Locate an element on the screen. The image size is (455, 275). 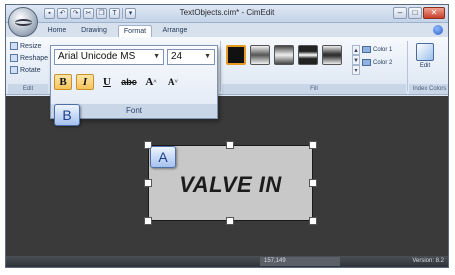
rotate-button: Rotate is located at coordinates (25, 70).